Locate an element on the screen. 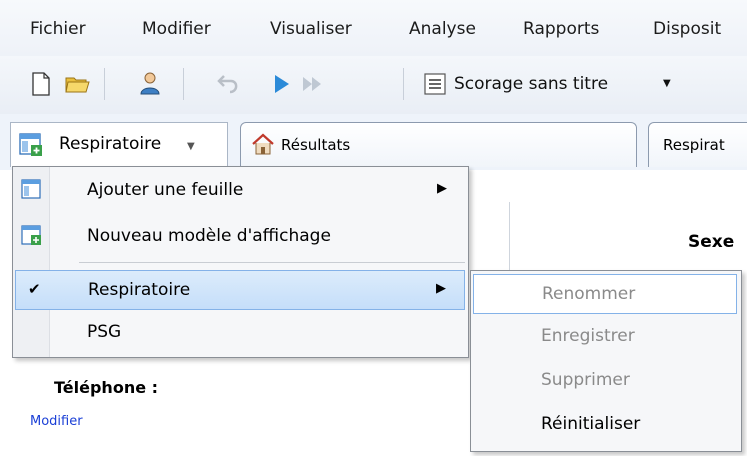  menu-item-label: PSG is located at coordinates (104, 332).